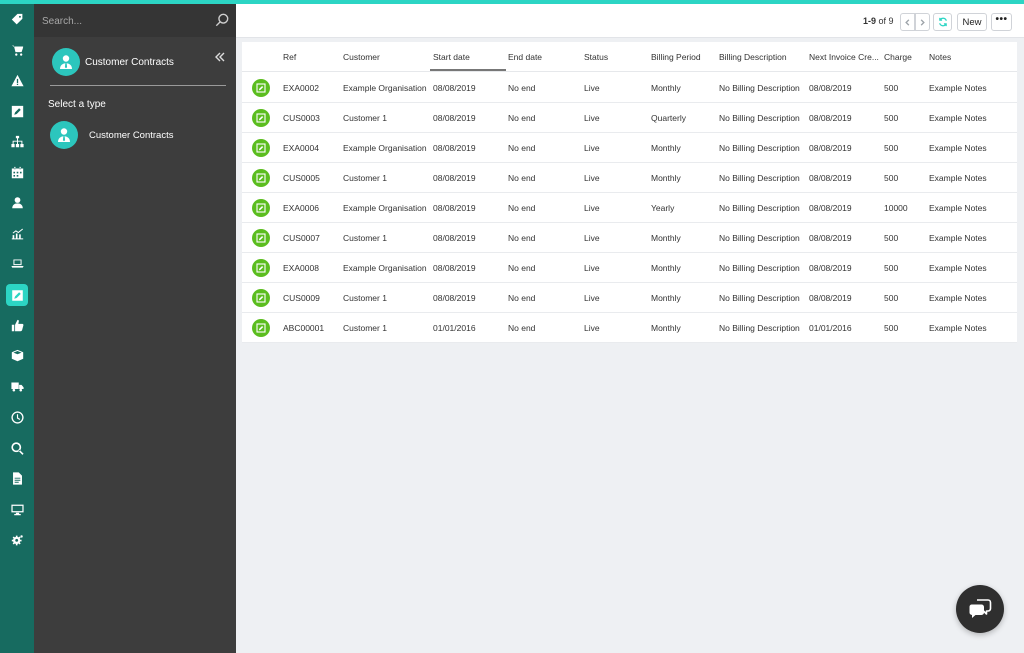 This screenshot has height=653, width=1024. I want to click on prev-page-button, so click(907, 22).